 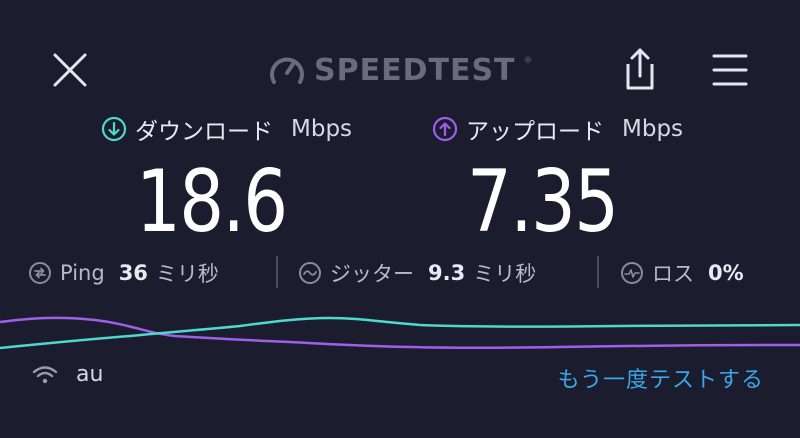 I want to click on loss-stat: ロス 0%, so click(x=682, y=273).